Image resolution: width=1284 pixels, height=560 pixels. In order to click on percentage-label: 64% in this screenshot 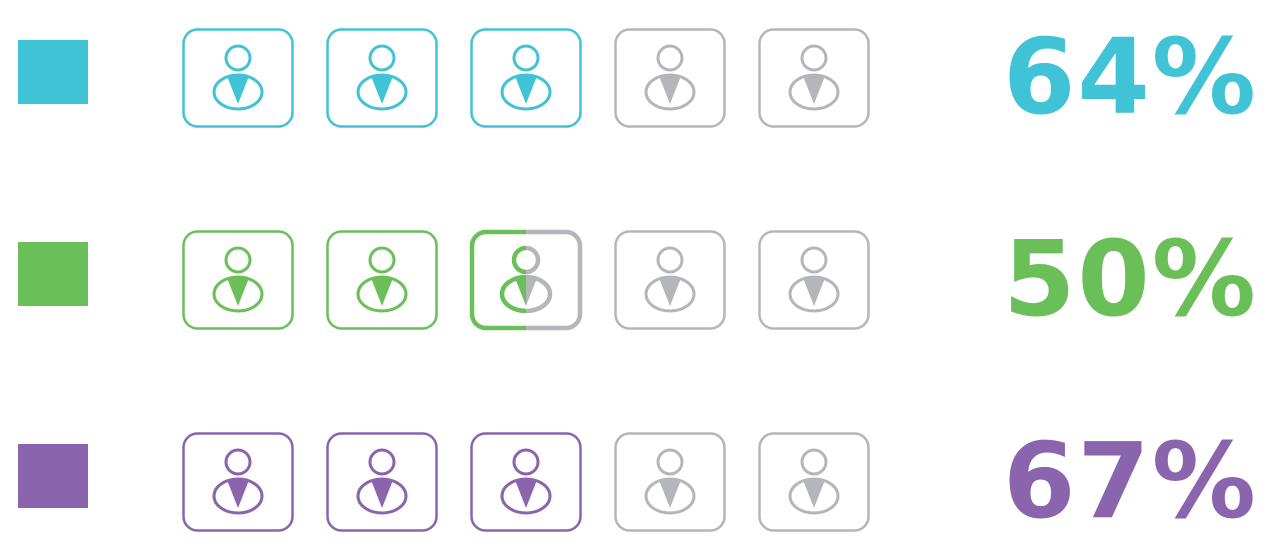, I will do `click(1130, 77)`.